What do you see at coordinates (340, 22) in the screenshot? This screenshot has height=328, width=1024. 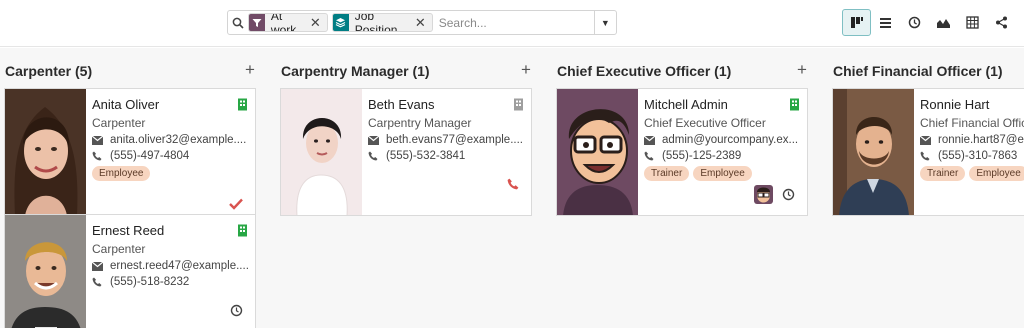 I see `layers-icon` at bounding box center [340, 22].